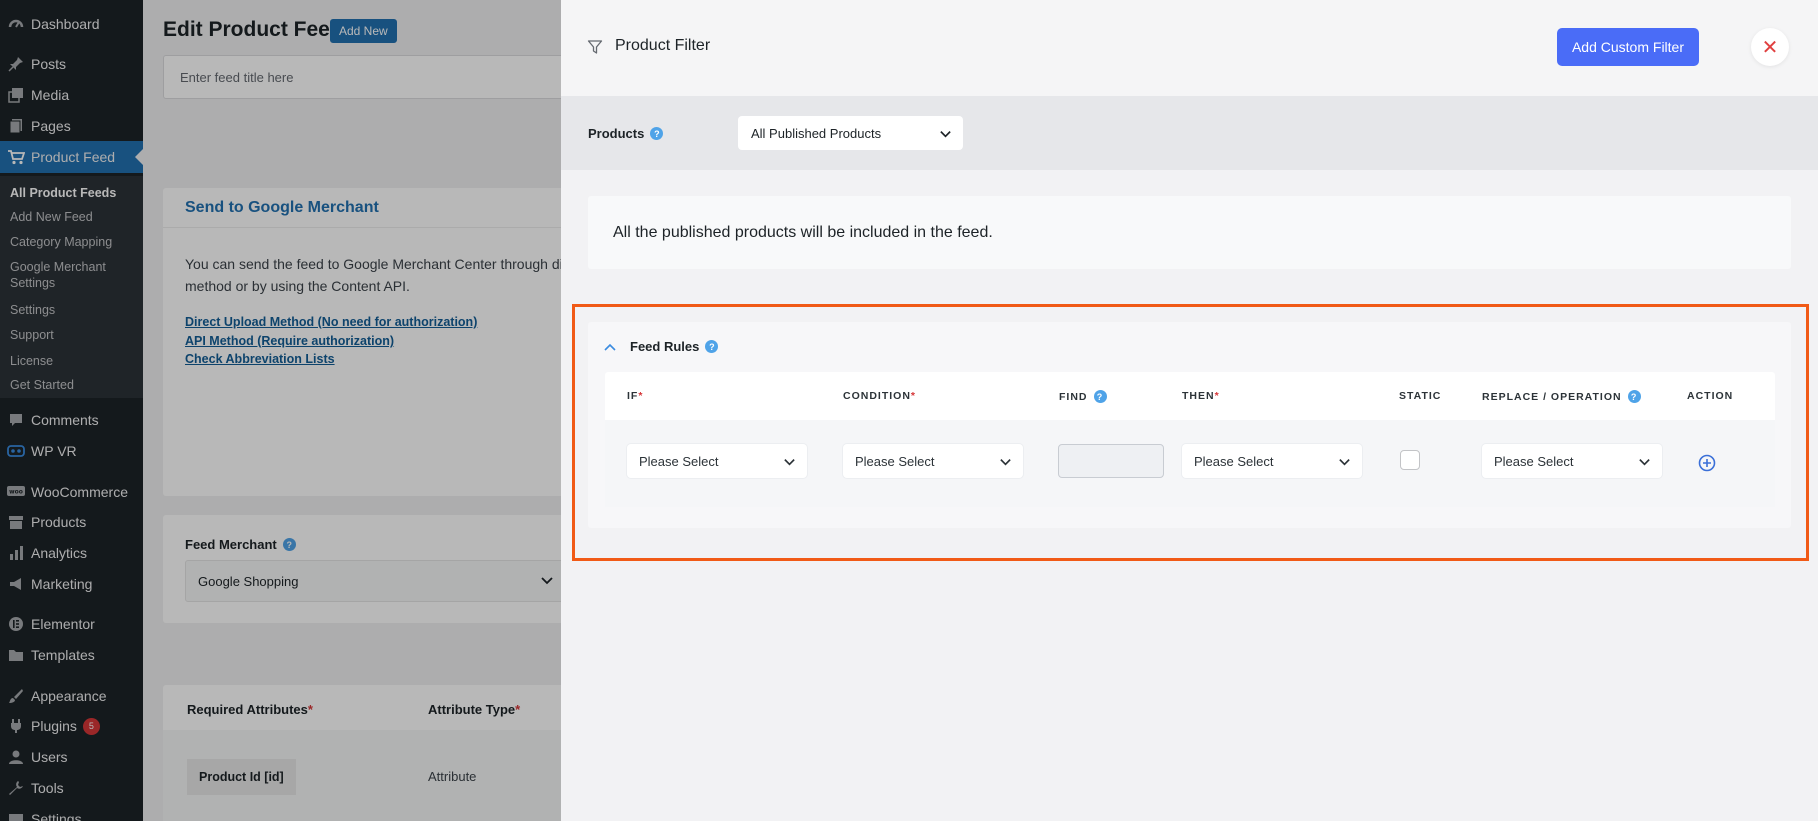 This screenshot has width=1818, height=821. Describe the element at coordinates (663, 45) in the screenshot. I see `drawer-title: Product Filter` at that location.